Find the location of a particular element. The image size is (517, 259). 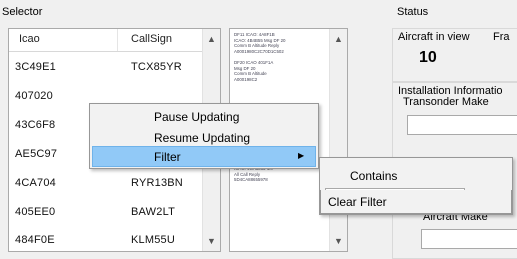

frames-label: Fra is located at coordinates (501, 37).